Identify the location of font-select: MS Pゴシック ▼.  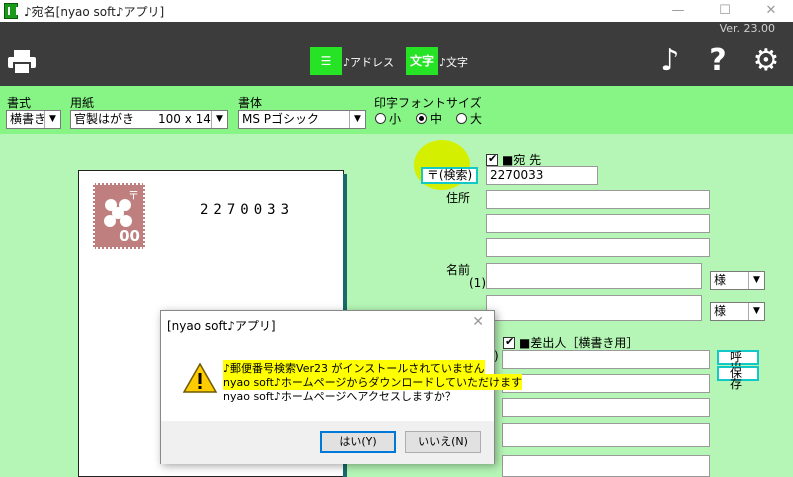
(302, 119).